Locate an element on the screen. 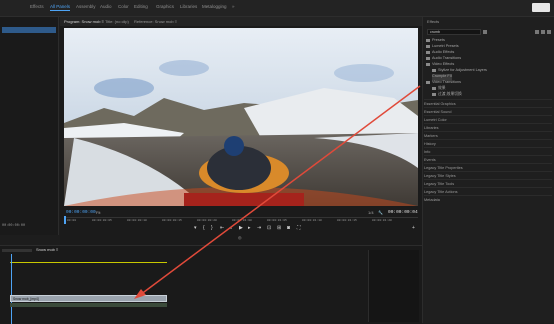  clear-search-icon is located at coordinates (485, 32).